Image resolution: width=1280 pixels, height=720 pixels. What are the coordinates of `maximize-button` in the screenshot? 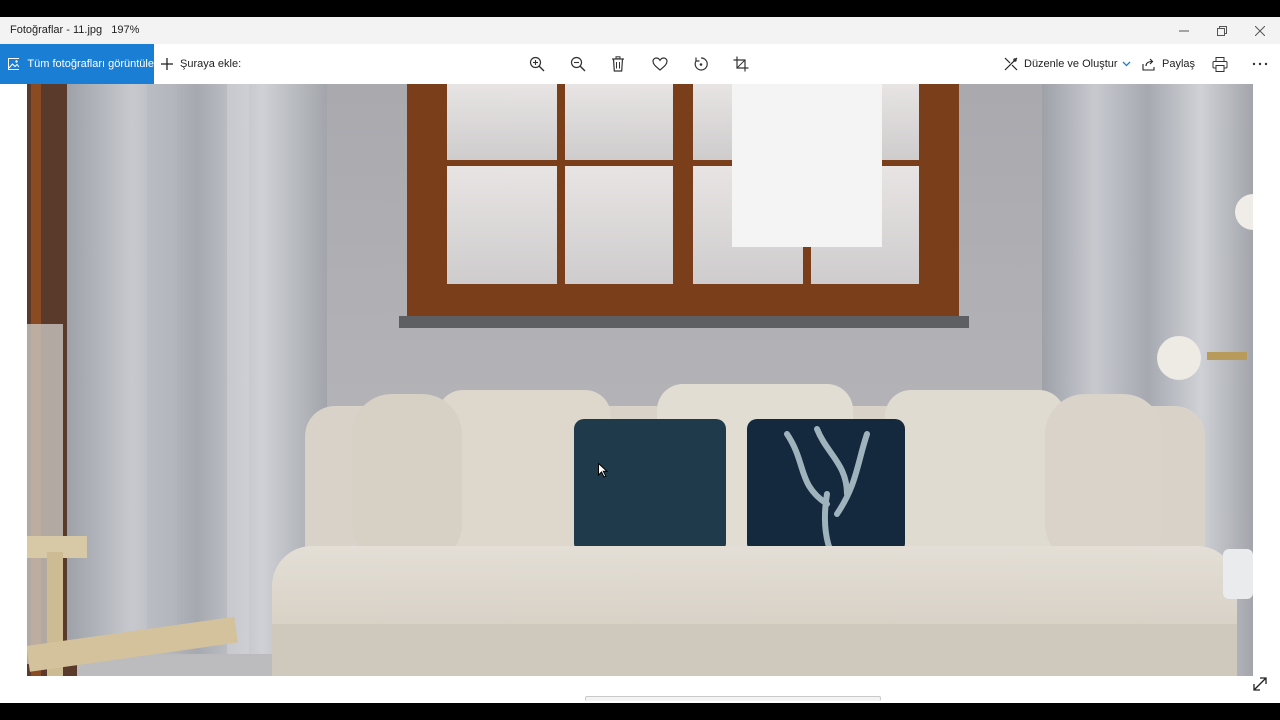 It's located at (1222, 30).